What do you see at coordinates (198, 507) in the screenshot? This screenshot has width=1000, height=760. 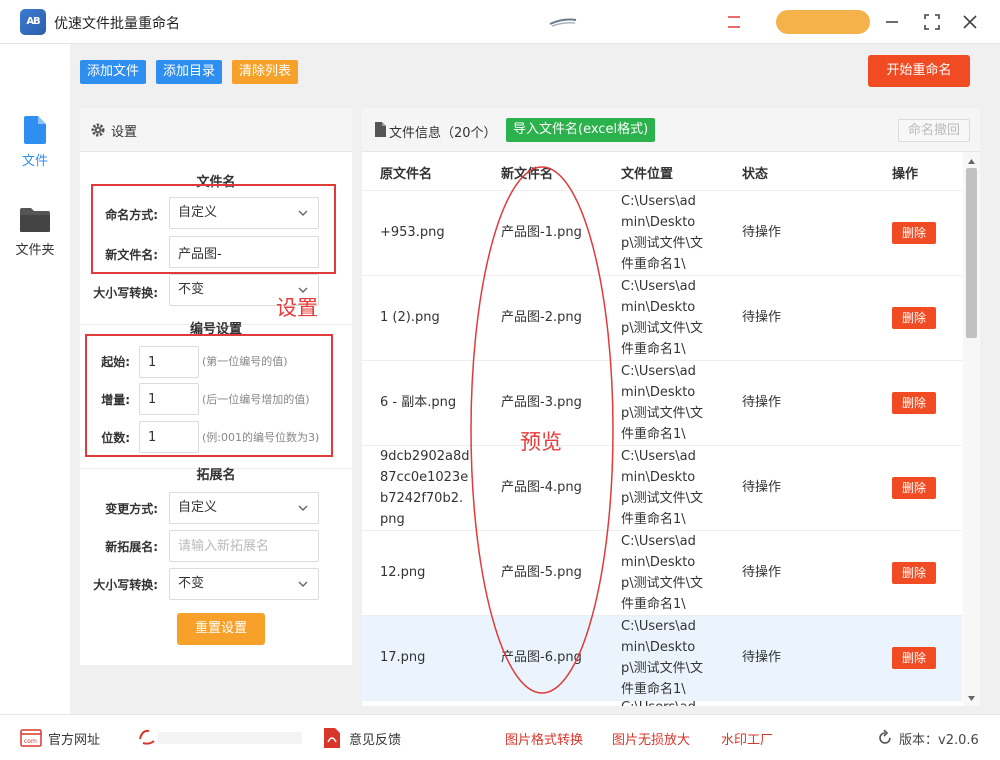 I see `ext-mode-value: 自定义` at bounding box center [198, 507].